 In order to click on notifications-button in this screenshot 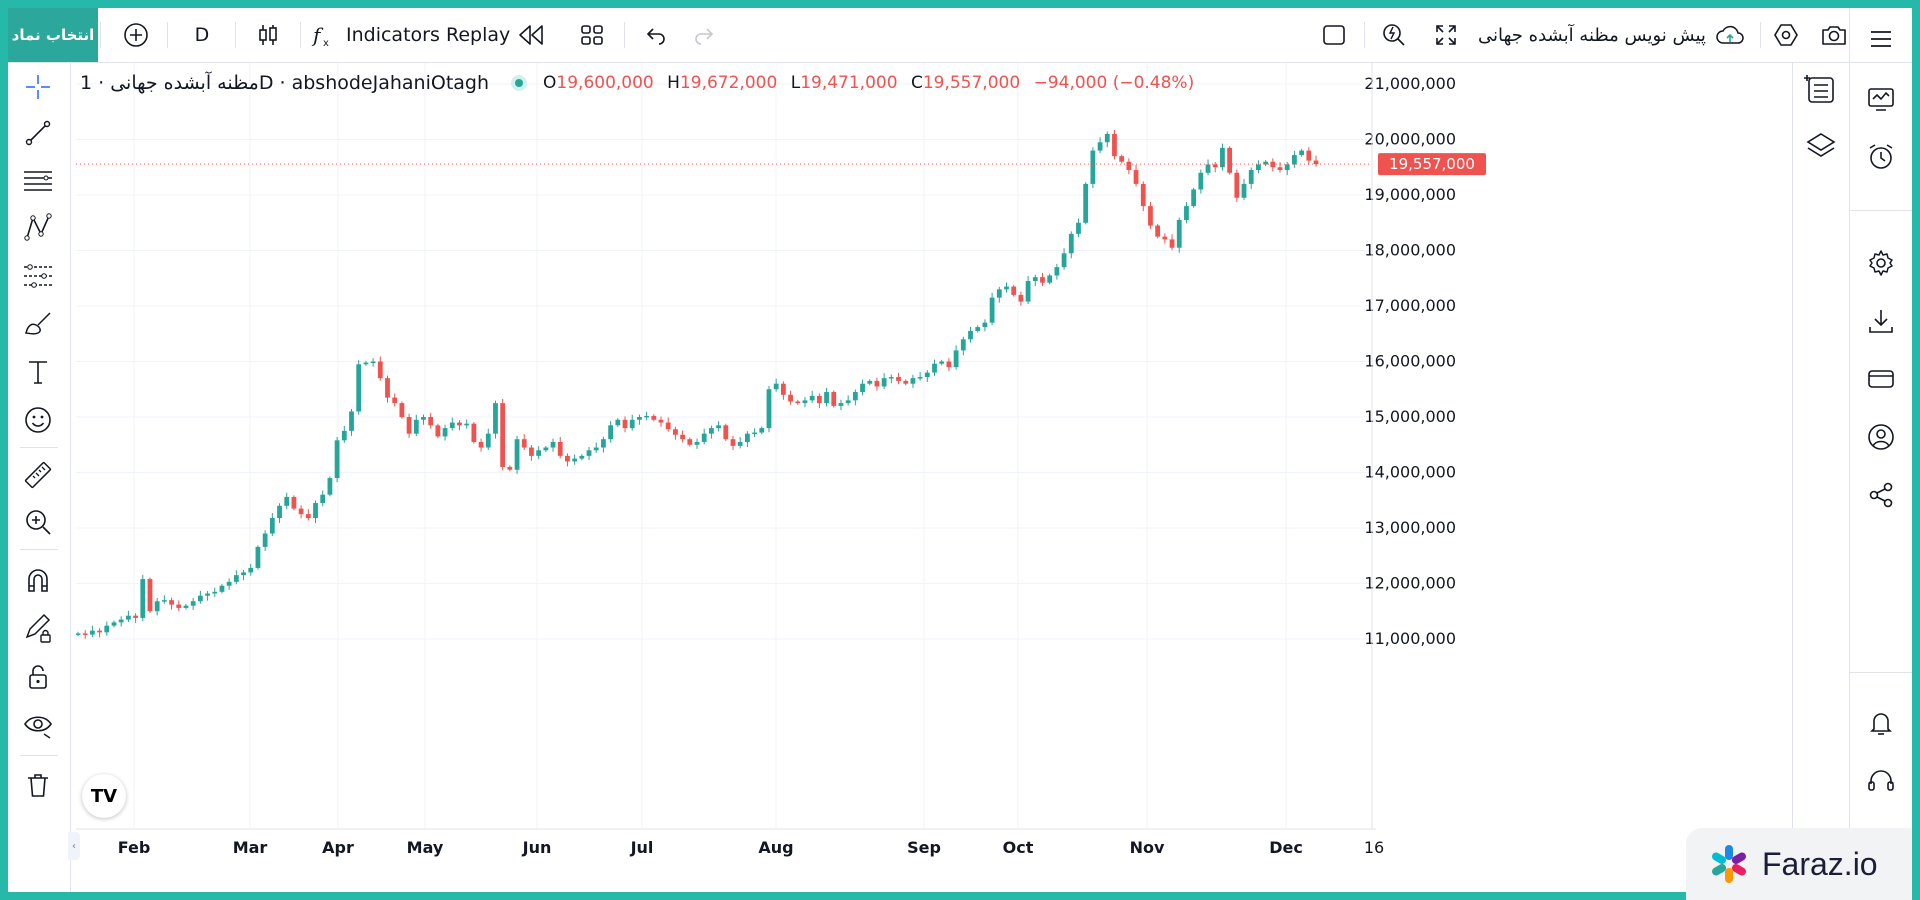, I will do `click(1881, 723)`.